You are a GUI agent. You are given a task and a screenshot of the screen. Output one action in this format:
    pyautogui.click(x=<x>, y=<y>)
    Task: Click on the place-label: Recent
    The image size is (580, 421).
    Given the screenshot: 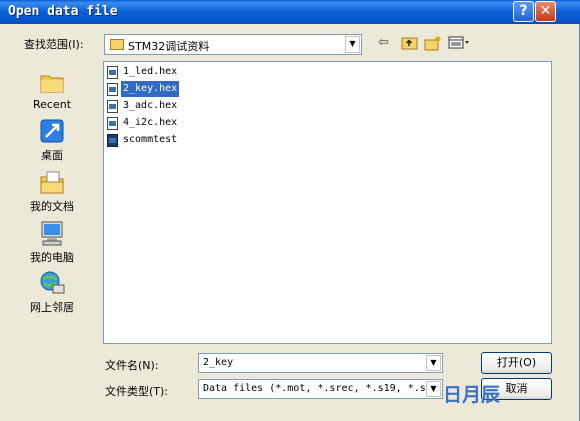 What is the action you would take?
    pyautogui.click(x=52, y=104)
    